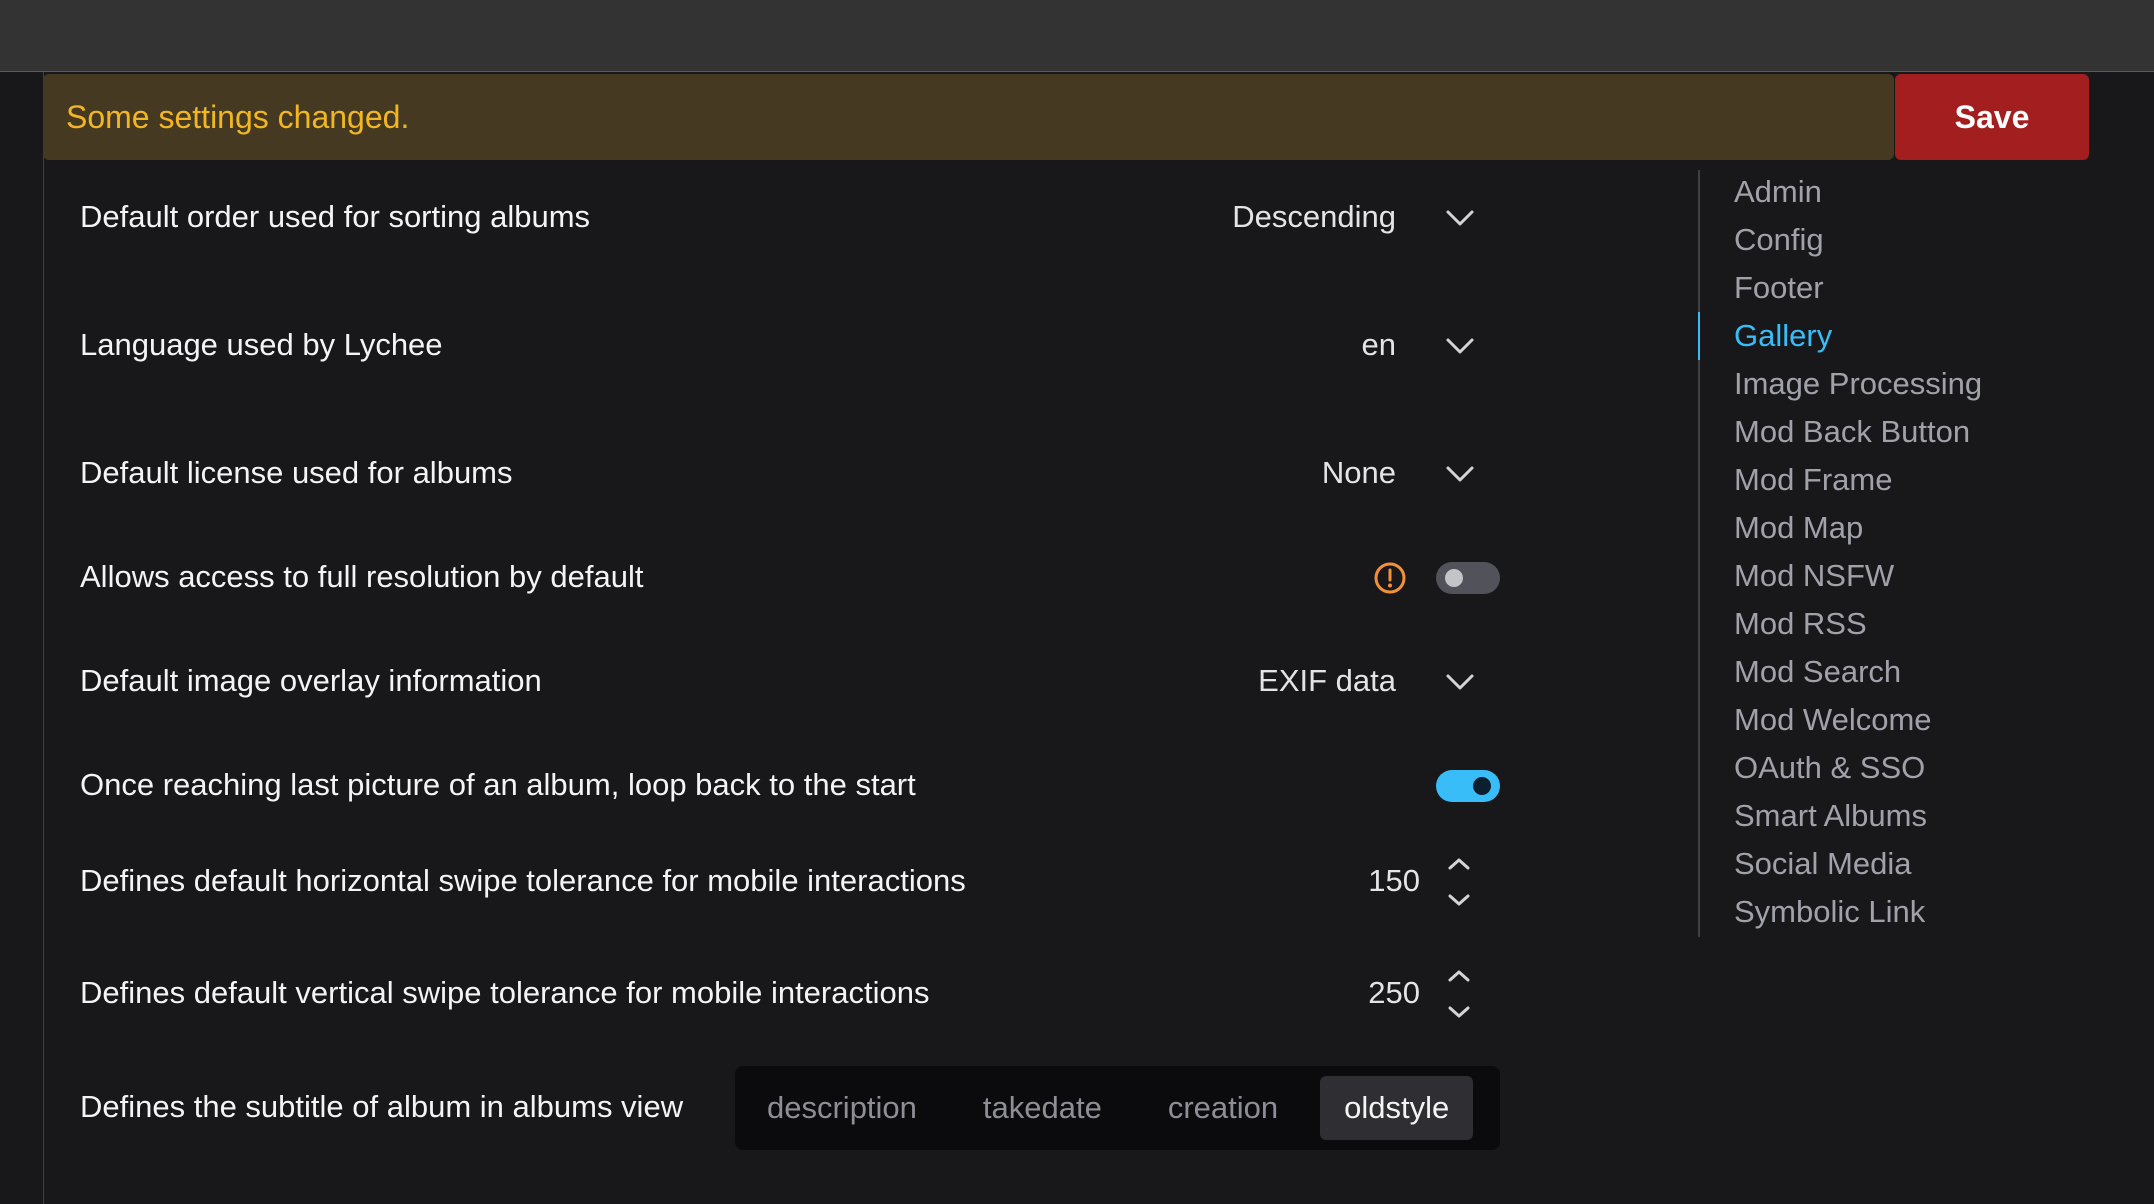 The image size is (2154, 1204). Describe the element at coordinates (1833, 720) in the screenshot. I see `sidenav-item-mod-welcome: Mod Welcome` at that location.